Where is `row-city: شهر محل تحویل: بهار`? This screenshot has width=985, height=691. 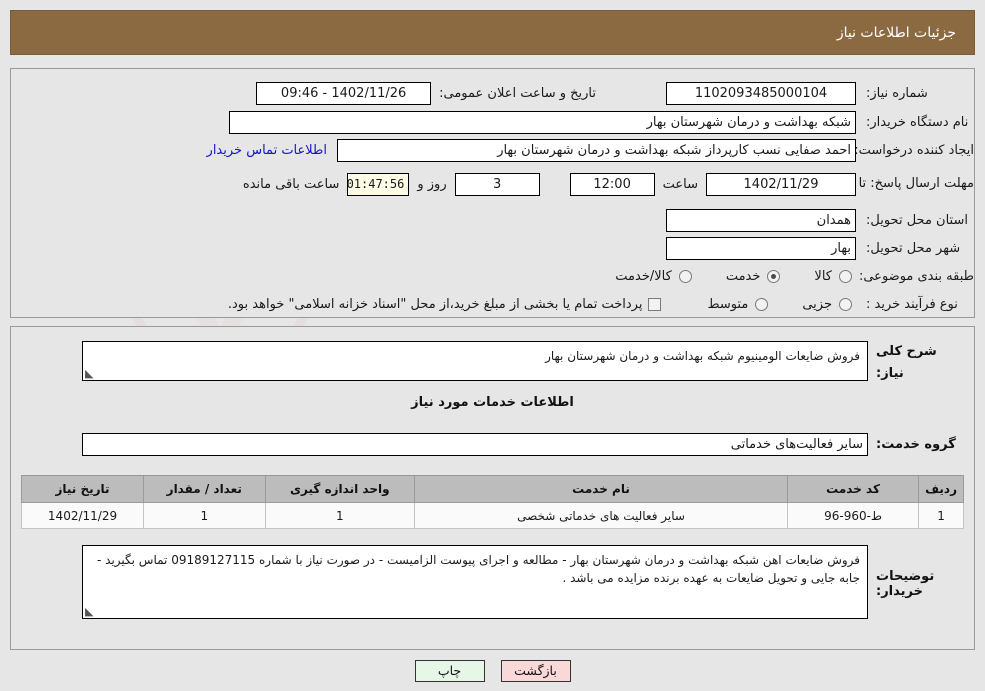
row-city: شهر محل تحویل: بهار is located at coordinates (492, 248).